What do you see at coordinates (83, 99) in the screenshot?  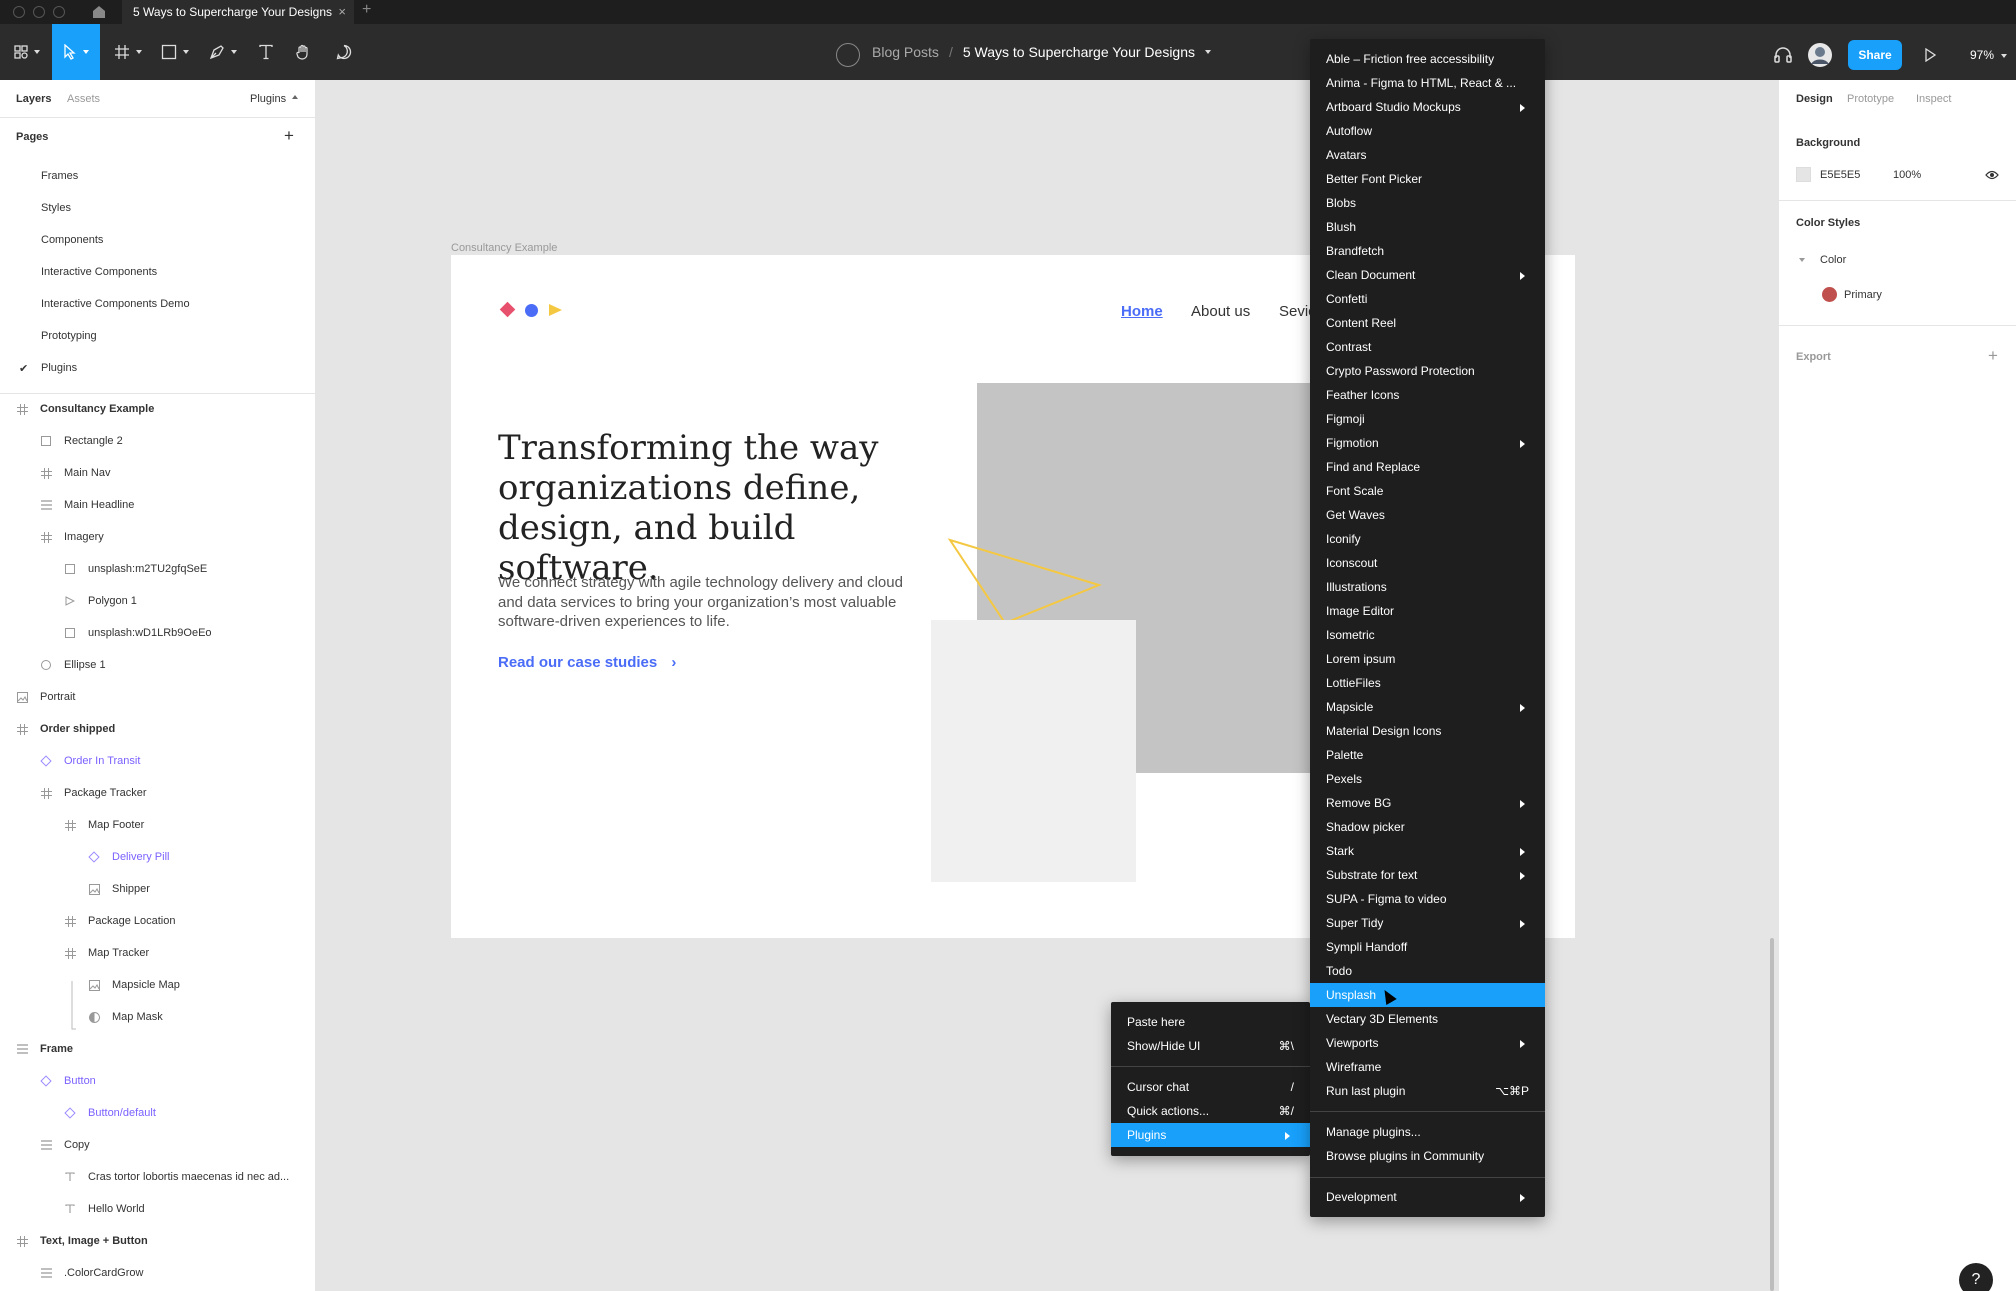 I see `tab-assets: Assets` at bounding box center [83, 99].